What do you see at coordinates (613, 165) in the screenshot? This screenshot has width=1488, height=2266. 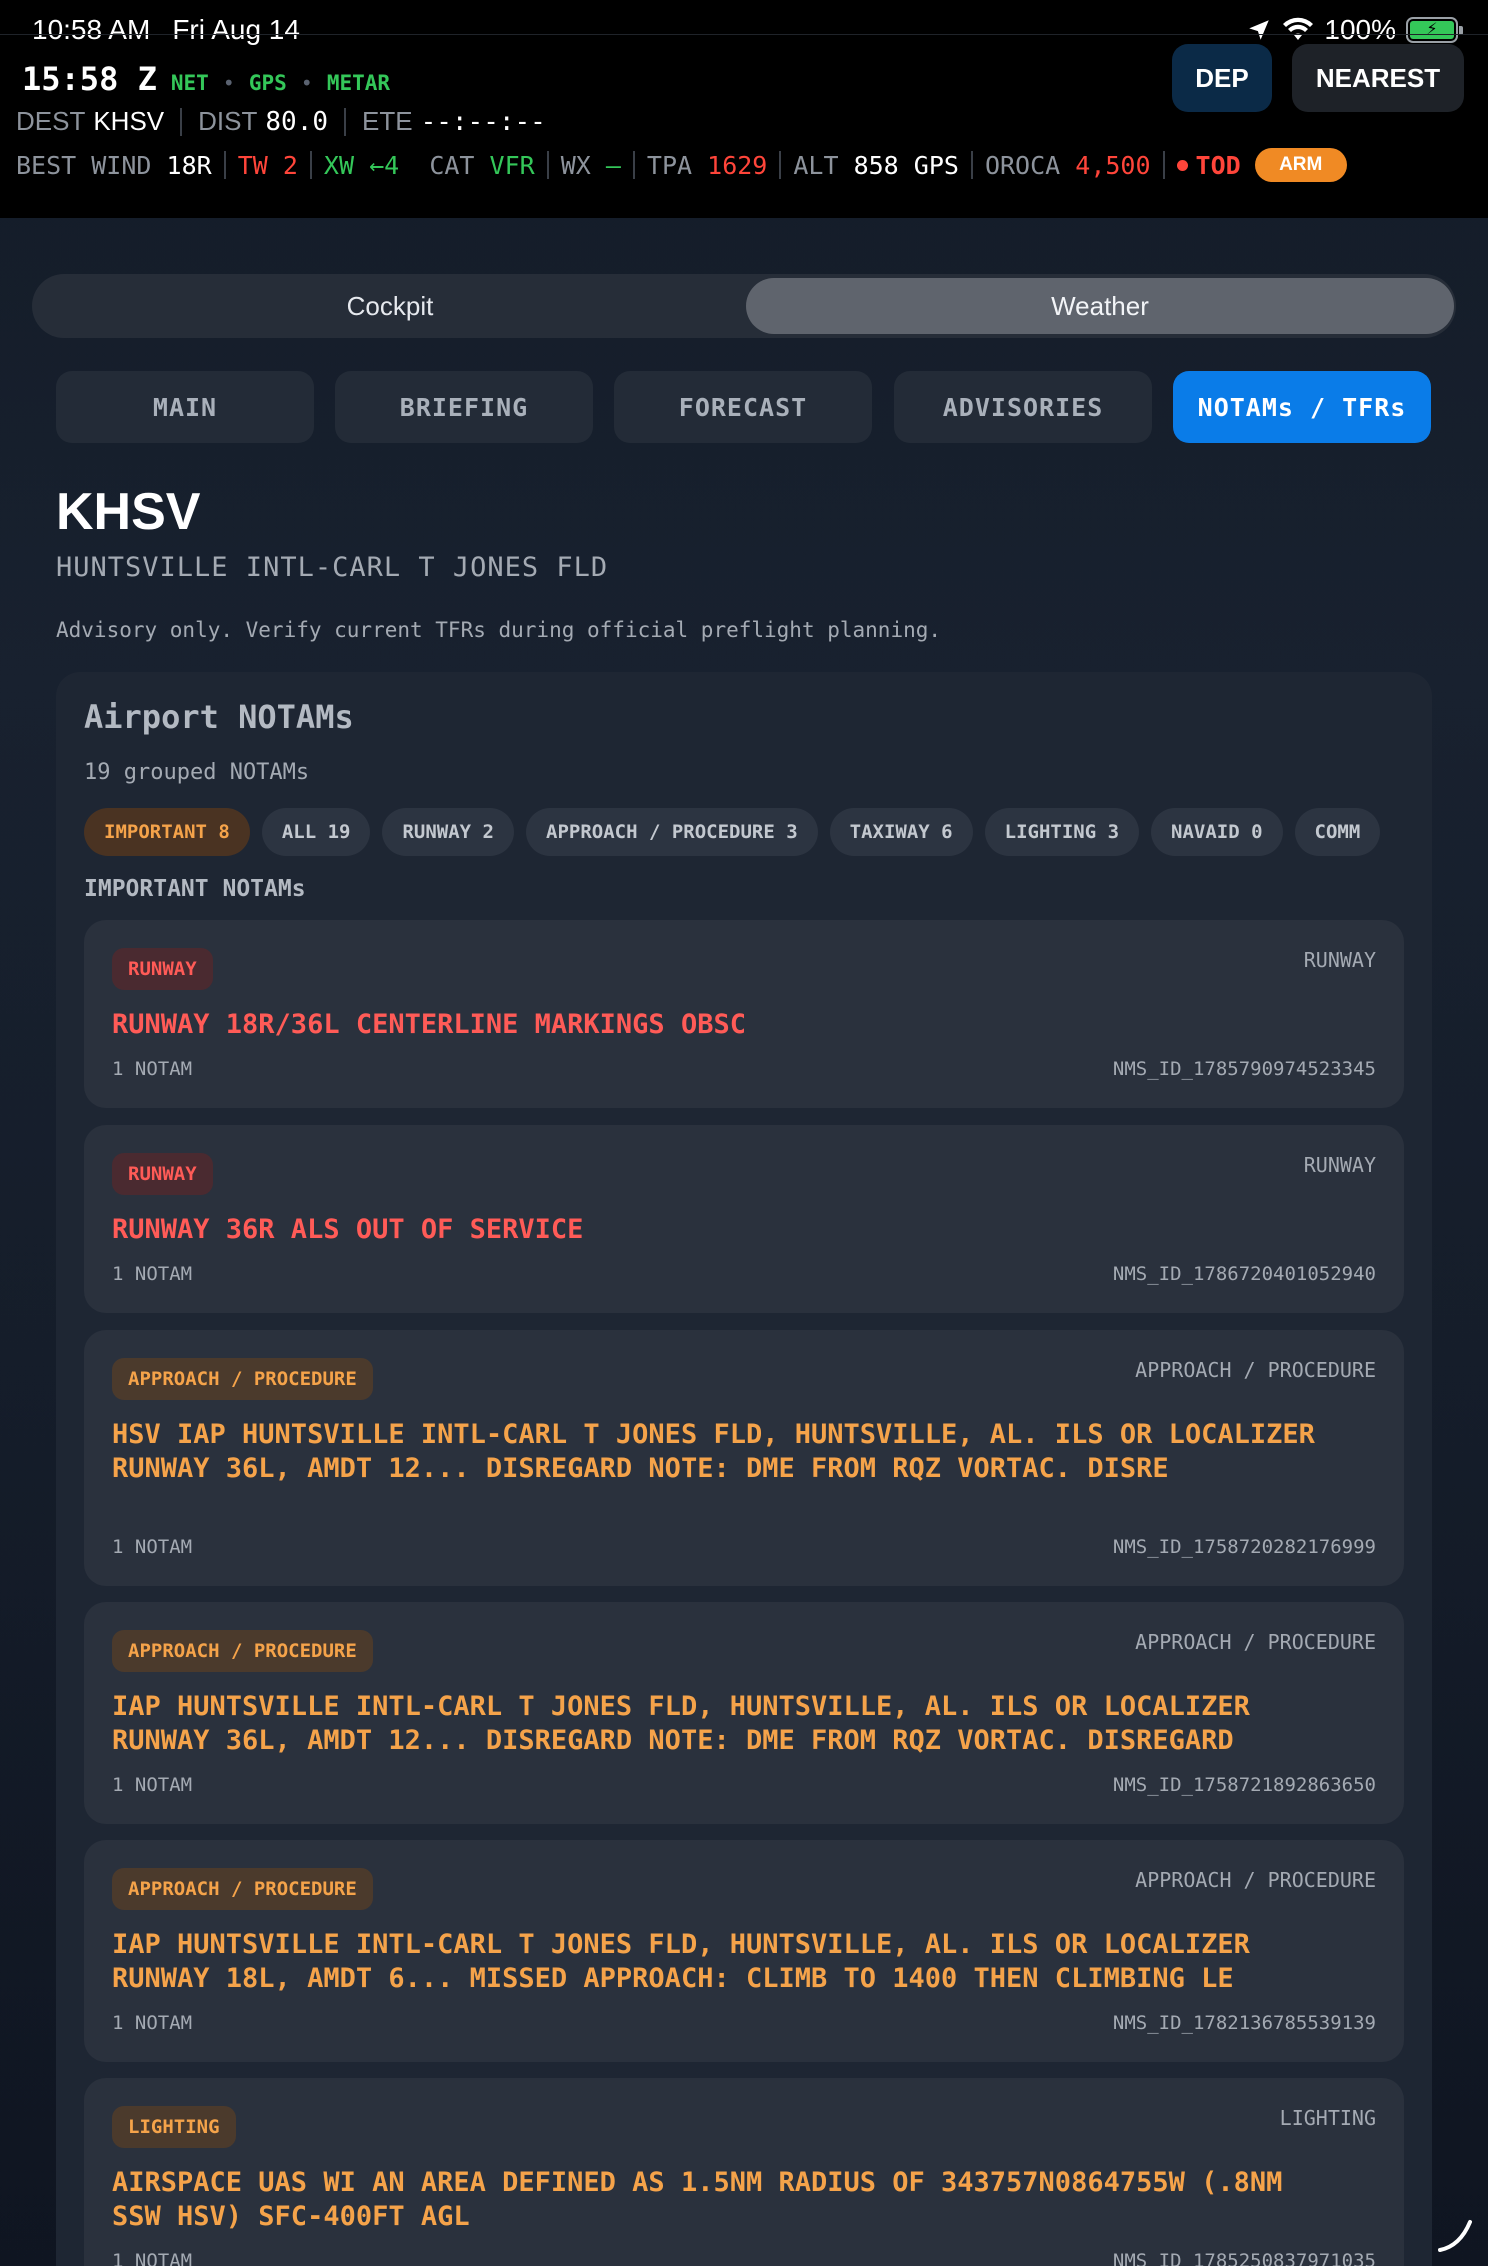 I see `wx-value: —` at bounding box center [613, 165].